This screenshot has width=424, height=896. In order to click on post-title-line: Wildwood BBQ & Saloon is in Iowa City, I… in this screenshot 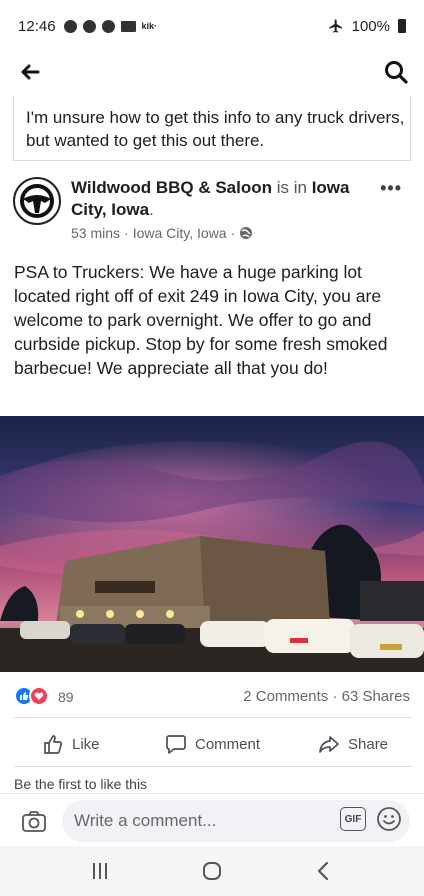, I will do `click(210, 198)`.